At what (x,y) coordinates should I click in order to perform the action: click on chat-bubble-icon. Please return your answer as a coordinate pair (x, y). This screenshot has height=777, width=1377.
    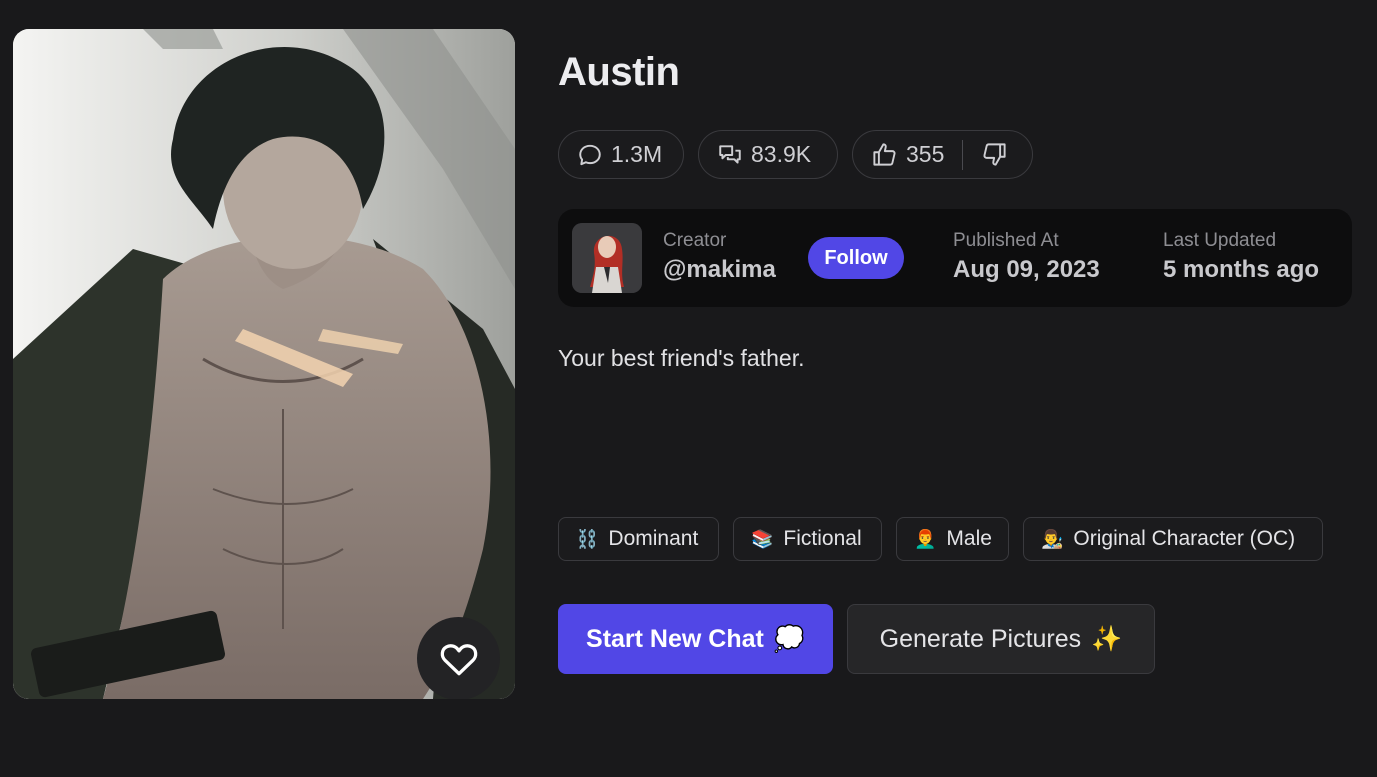
    Looking at the image, I should click on (590, 154).